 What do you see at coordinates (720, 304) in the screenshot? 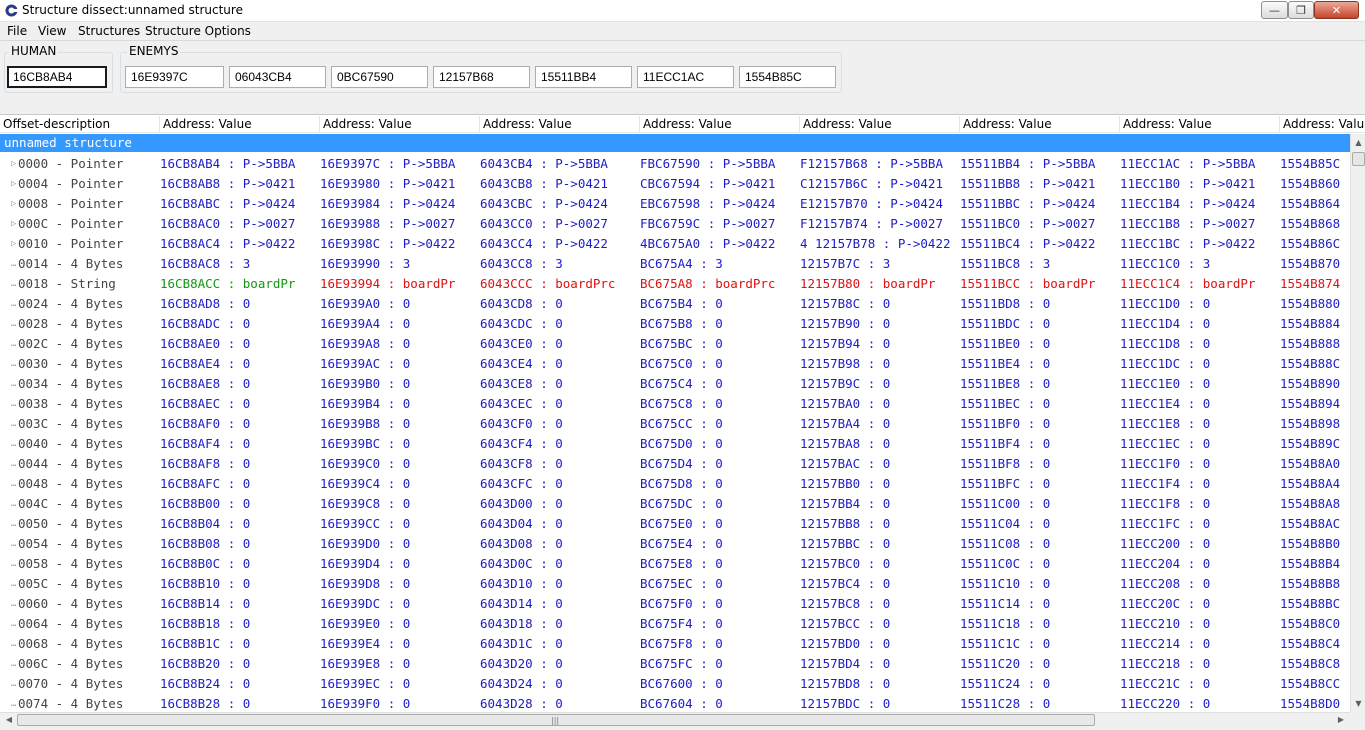
I see `address-value-cell: BC675B4 : 0` at bounding box center [720, 304].